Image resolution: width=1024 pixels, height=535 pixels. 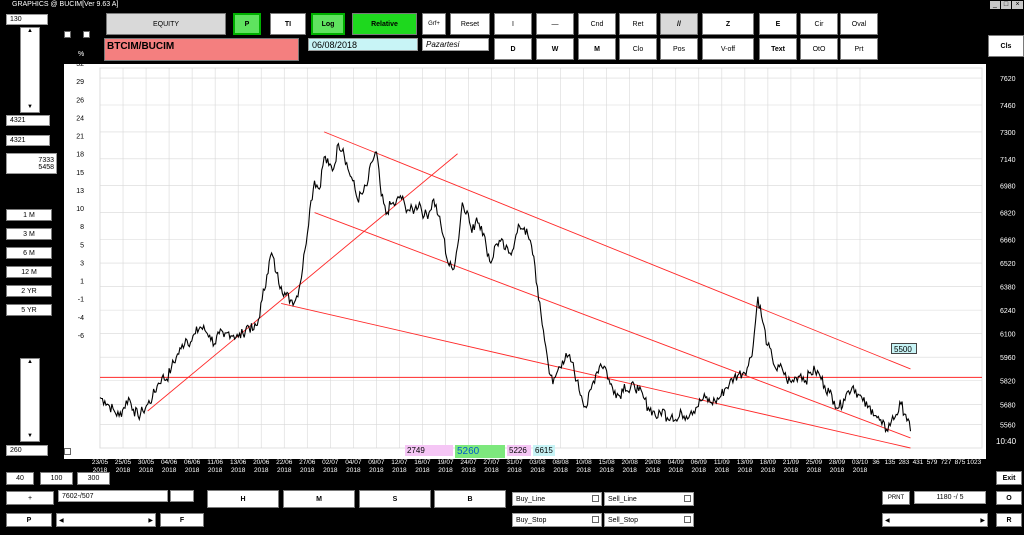 I want to click on prev-button: P, so click(x=29, y=520).